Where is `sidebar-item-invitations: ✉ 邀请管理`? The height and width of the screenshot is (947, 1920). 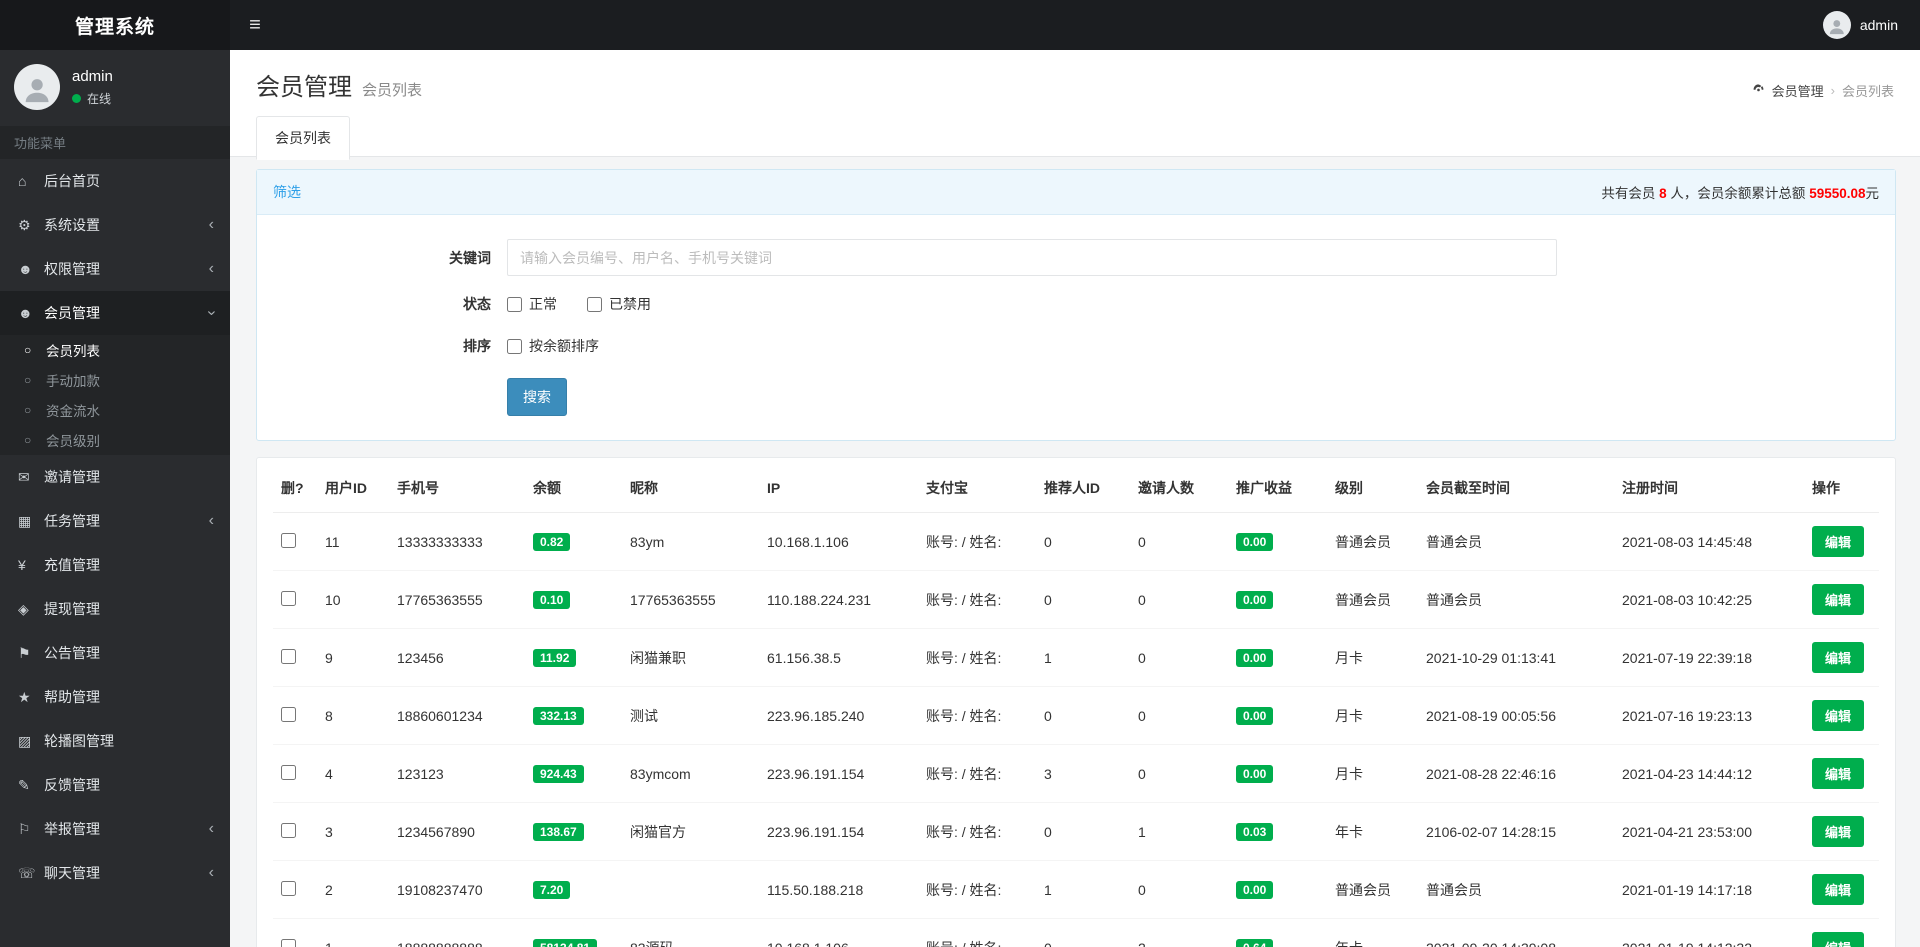 sidebar-item-invitations: ✉ 邀请管理 is located at coordinates (115, 477).